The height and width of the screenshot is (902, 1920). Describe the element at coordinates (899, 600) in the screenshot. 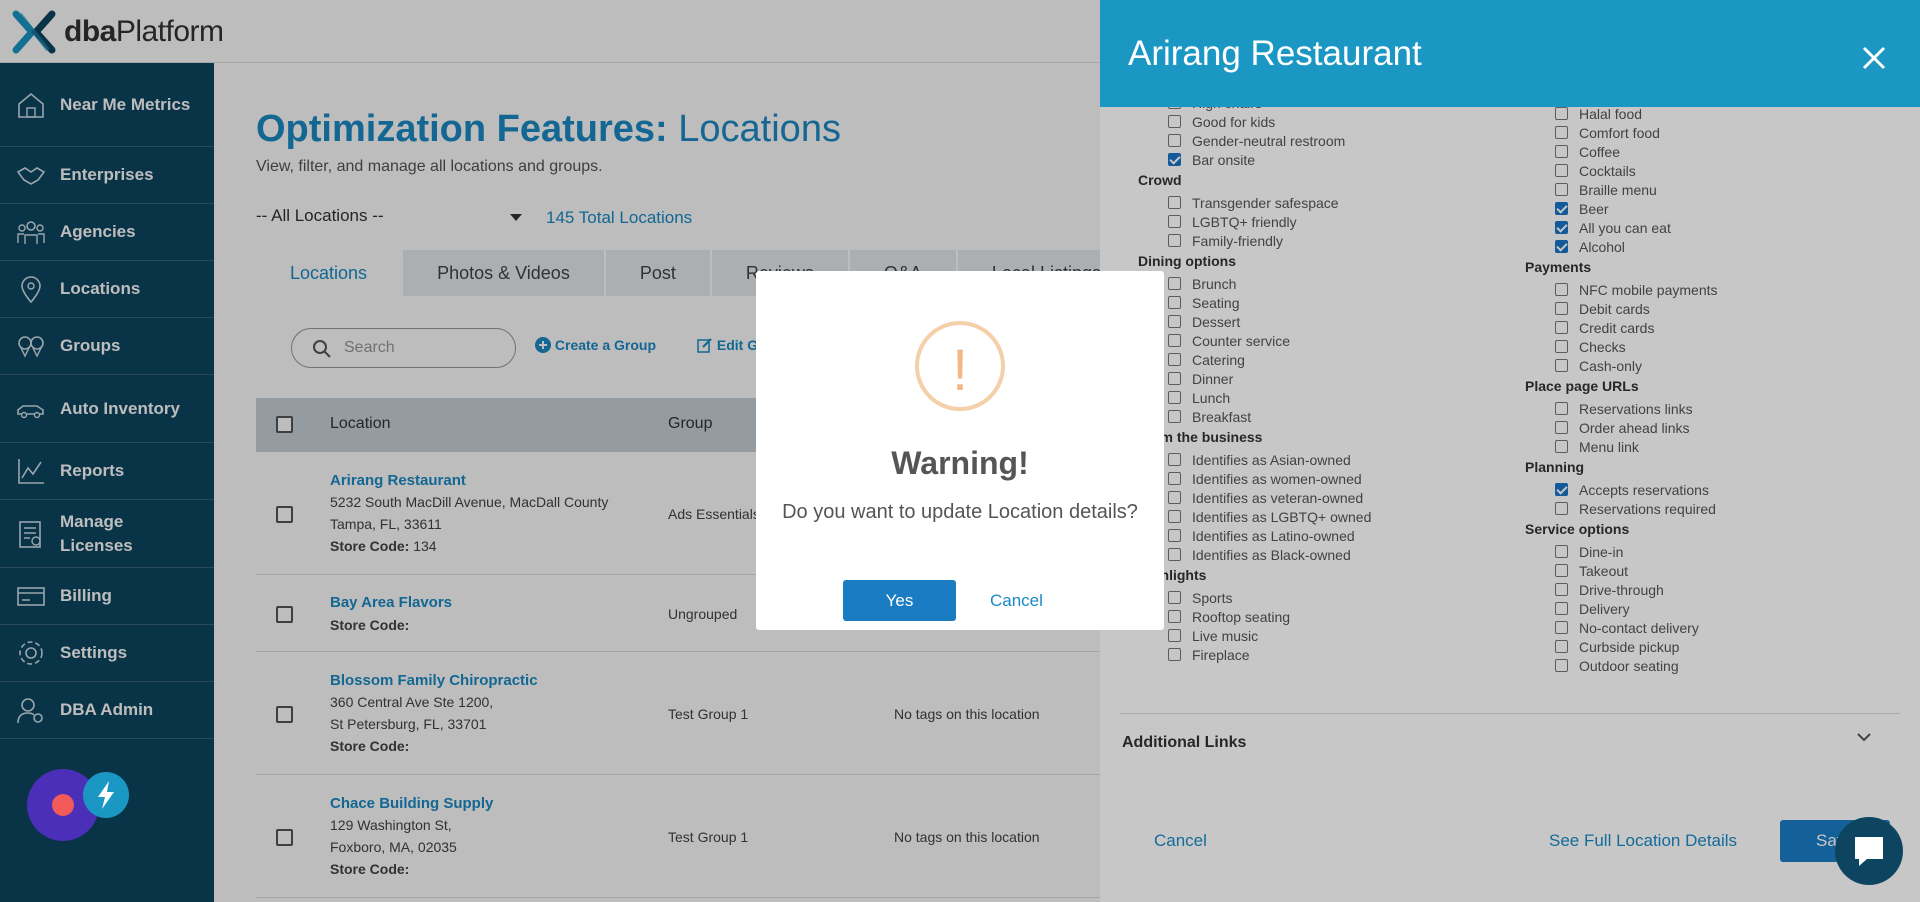

I see `yes-button: Yes` at that location.